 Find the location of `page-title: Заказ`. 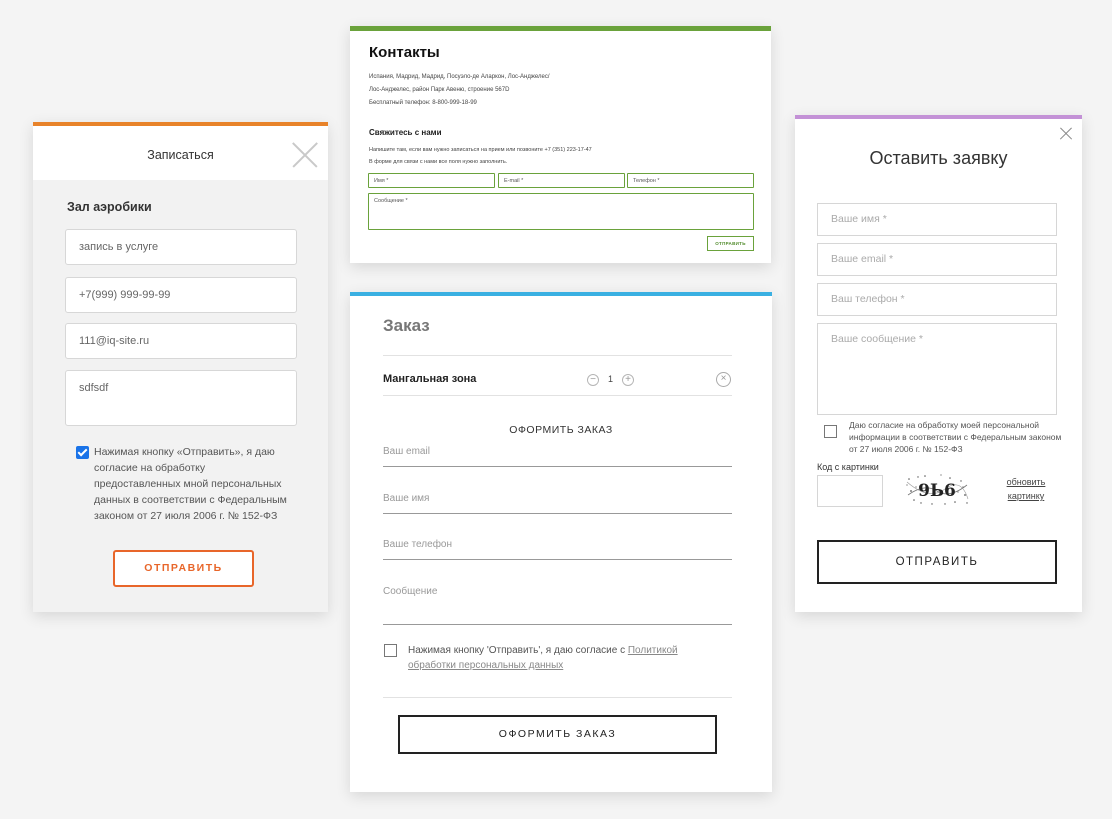

page-title: Заказ is located at coordinates (406, 325).